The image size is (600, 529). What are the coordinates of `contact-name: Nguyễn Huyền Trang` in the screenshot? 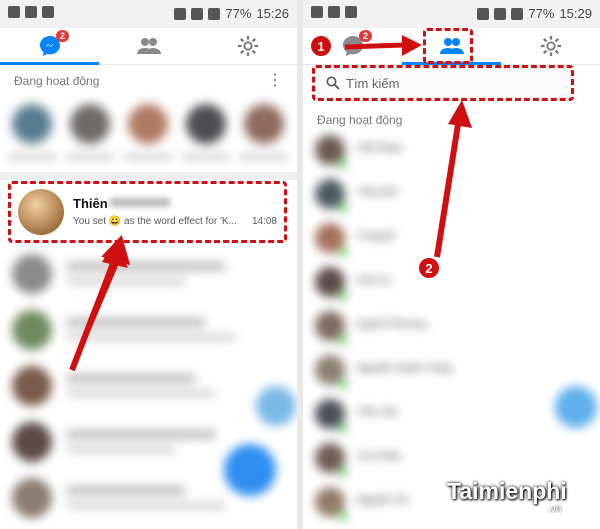 It's located at (404, 368).